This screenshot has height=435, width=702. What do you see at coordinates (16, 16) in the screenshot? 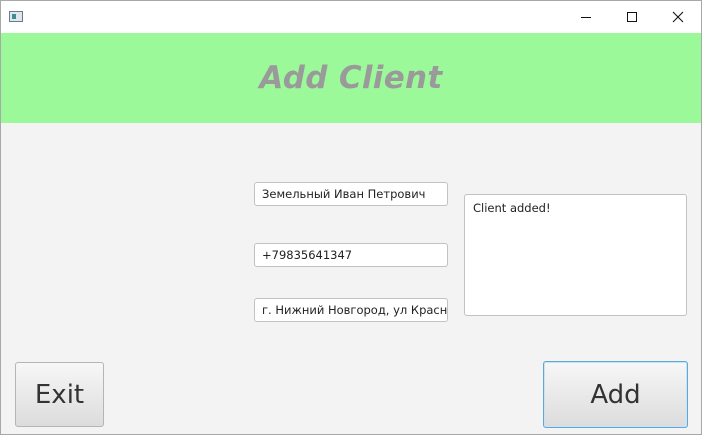
I see `app-icon` at bounding box center [16, 16].